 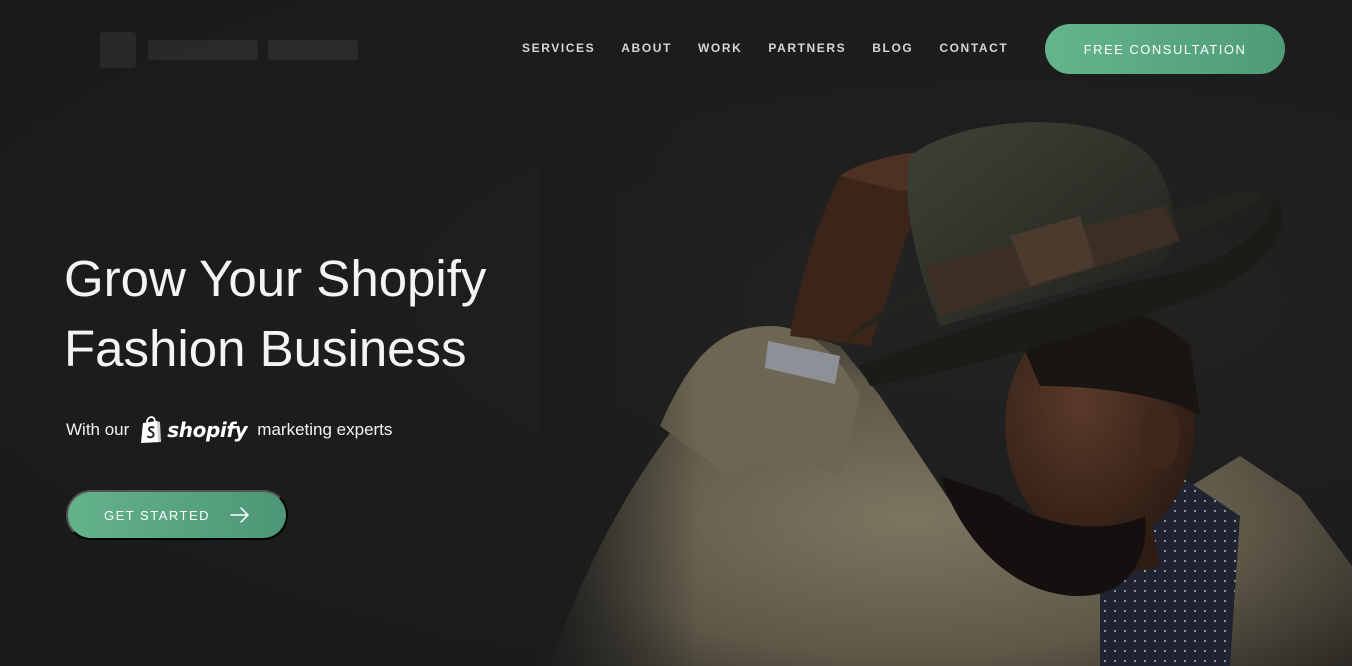 I want to click on nav-blog: BLOG, so click(x=892, y=48).